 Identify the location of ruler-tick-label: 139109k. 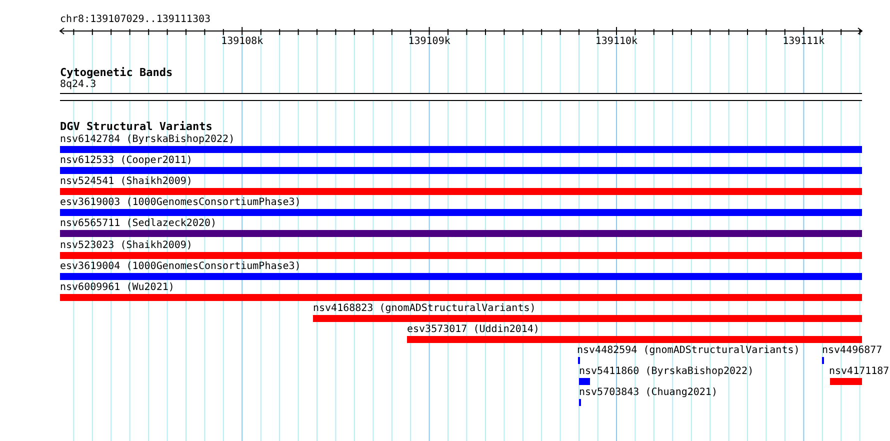
(429, 42).